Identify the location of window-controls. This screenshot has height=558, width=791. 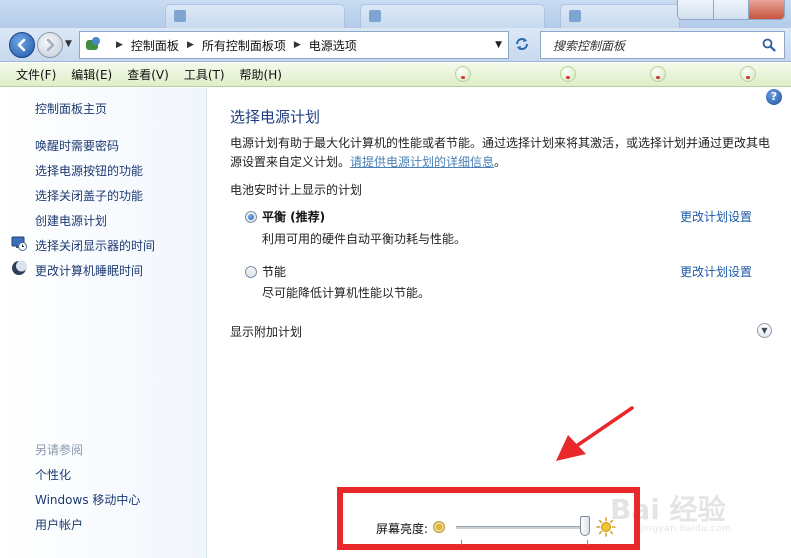
(731, 10).